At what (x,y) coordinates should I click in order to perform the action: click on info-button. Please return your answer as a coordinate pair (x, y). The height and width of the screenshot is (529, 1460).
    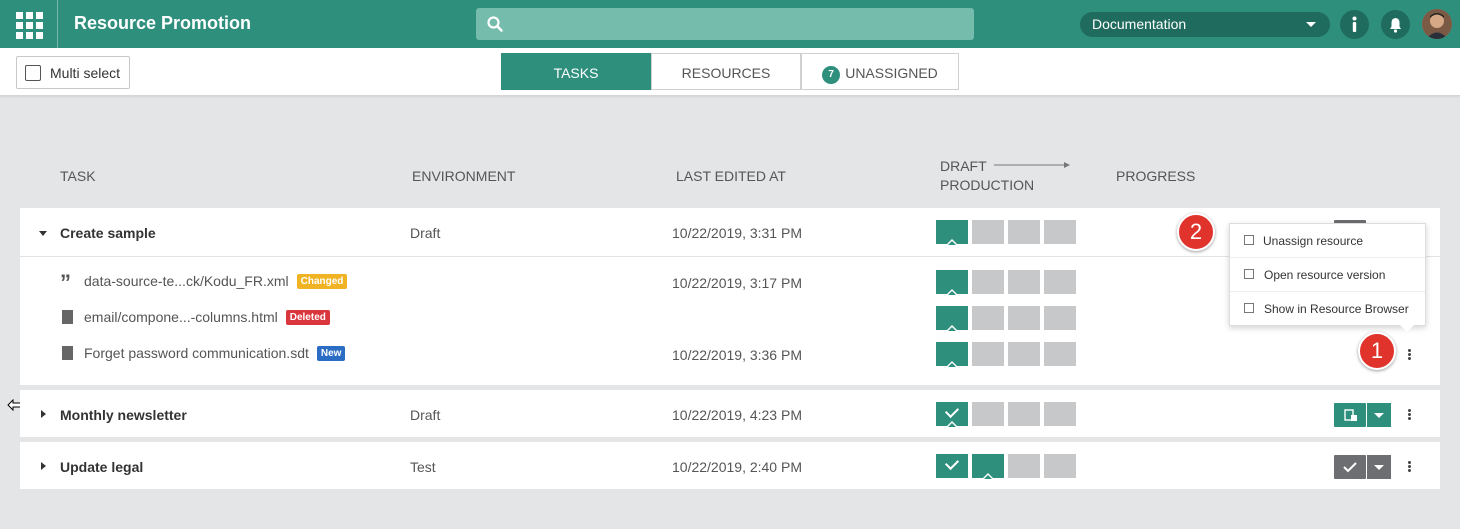
    Looking at the image, I should click on (1354, 24).